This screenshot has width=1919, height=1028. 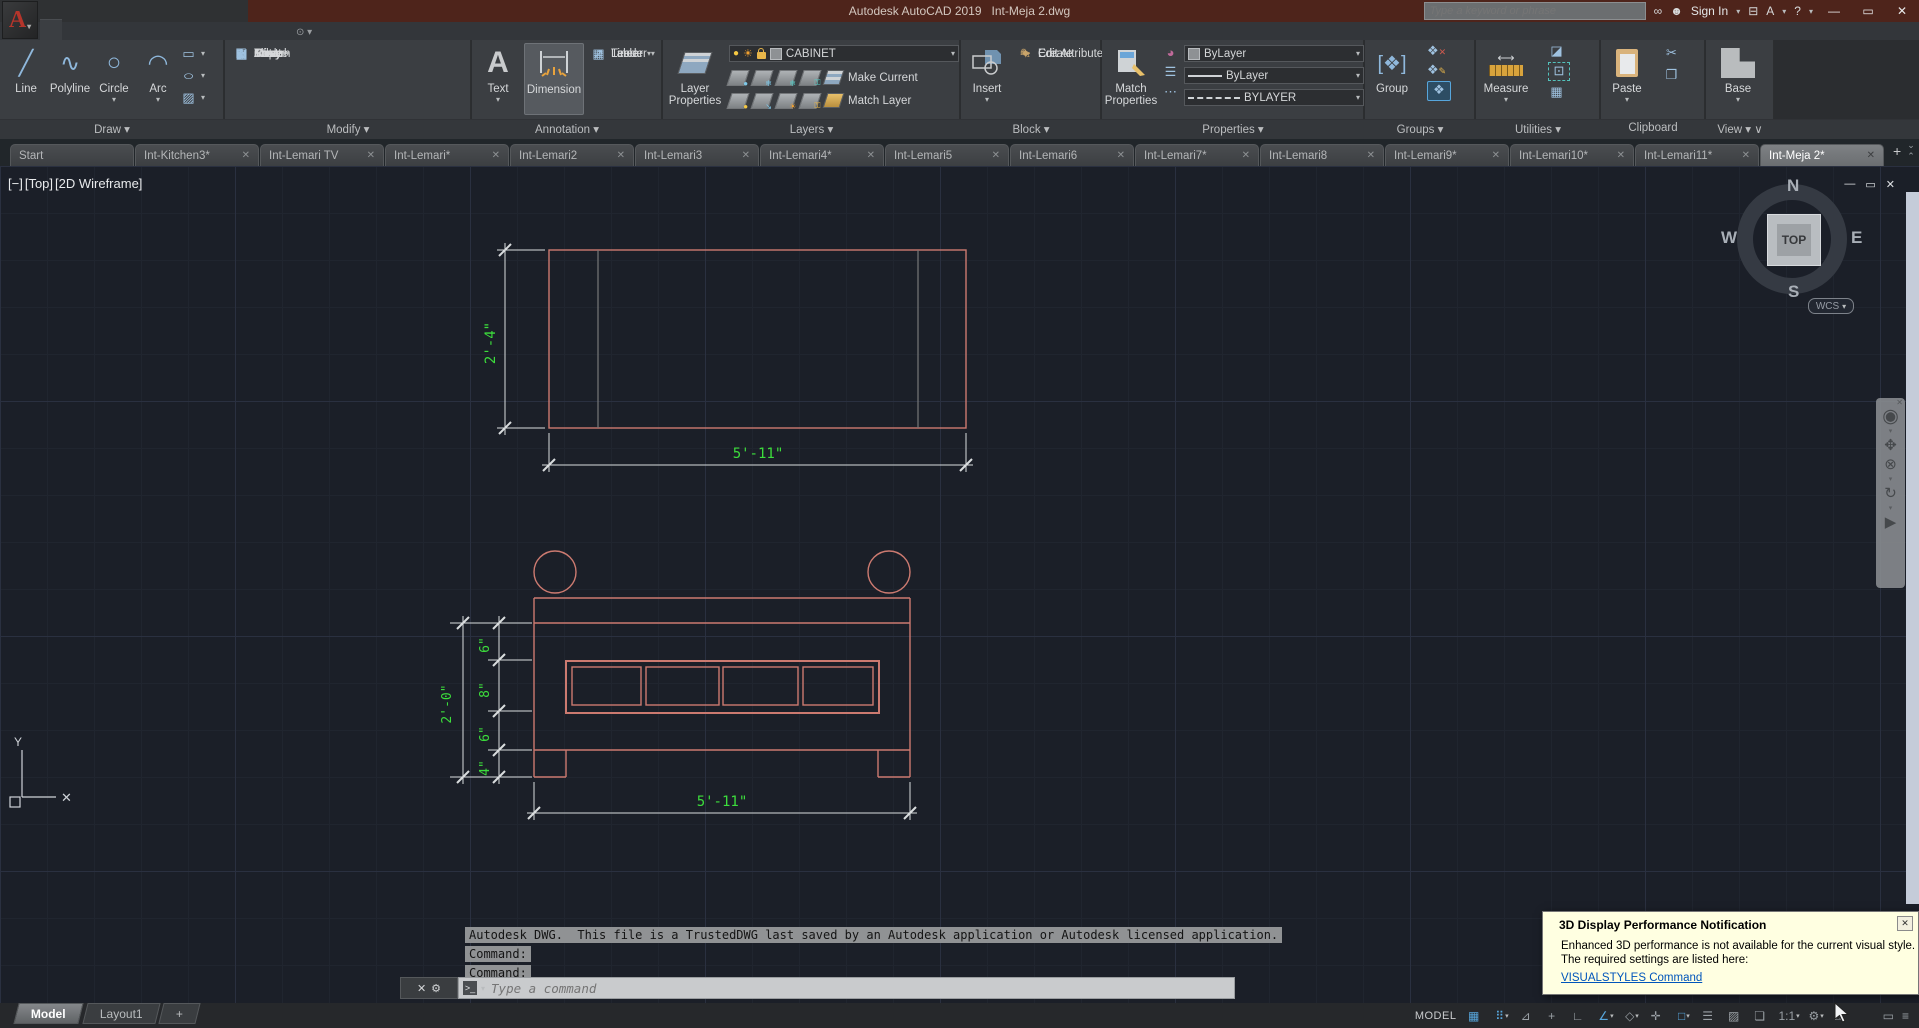 I want to click on layer-lock-icon: ⚿, so click(x=810, y=78).